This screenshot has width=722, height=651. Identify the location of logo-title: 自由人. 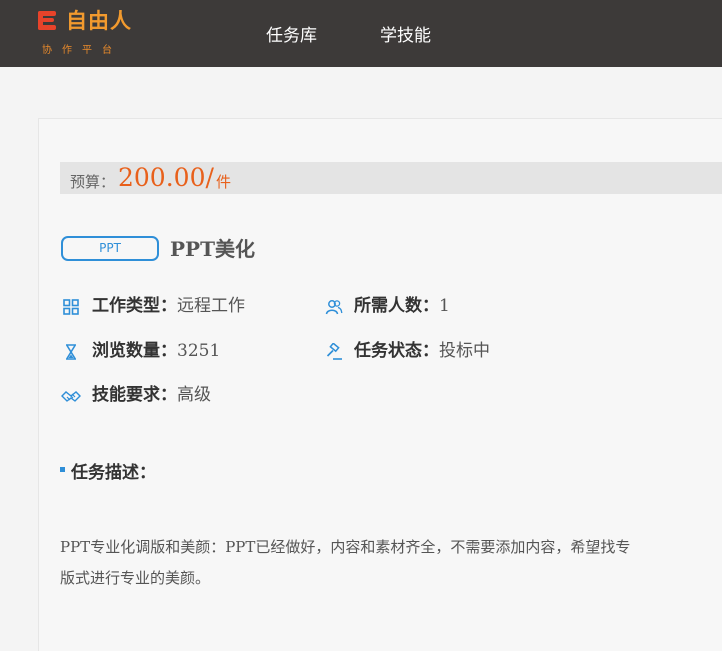
(99, 21).